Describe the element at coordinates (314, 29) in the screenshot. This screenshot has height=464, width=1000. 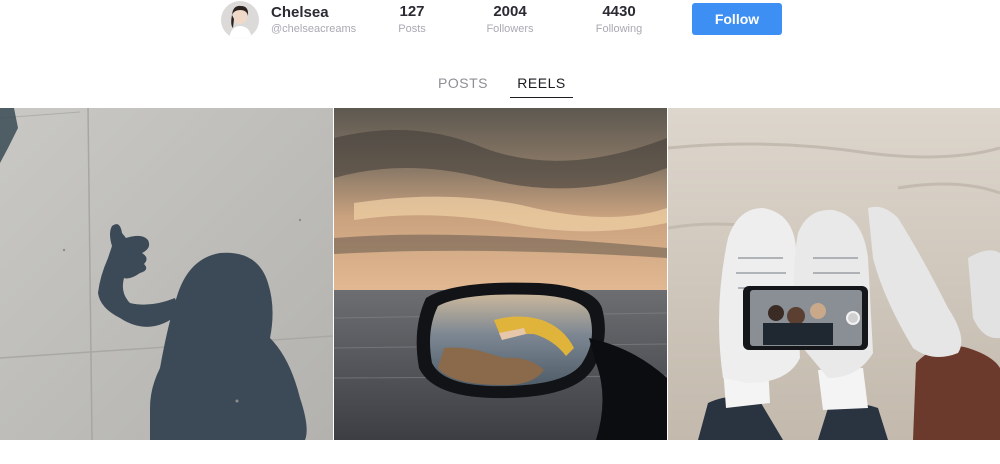
I see `profile-handle: @chelseacreams` at that location.